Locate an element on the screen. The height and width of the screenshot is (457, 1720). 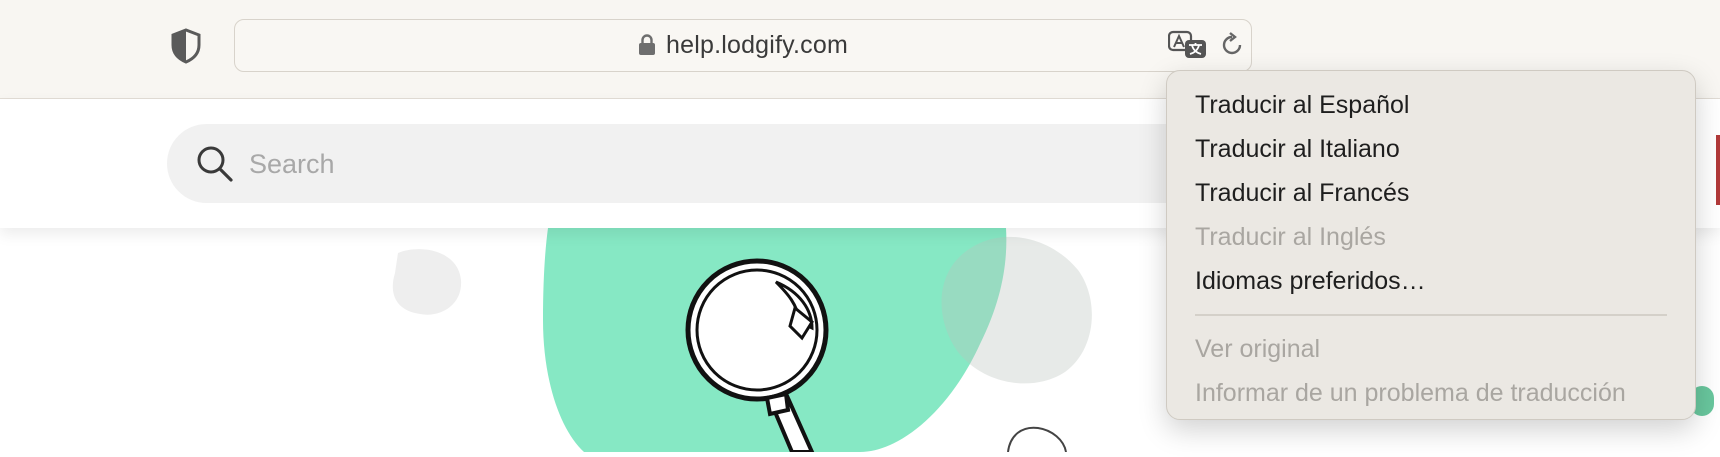
address-bar: help.lodgify.com is located at coordinates (743, 45).